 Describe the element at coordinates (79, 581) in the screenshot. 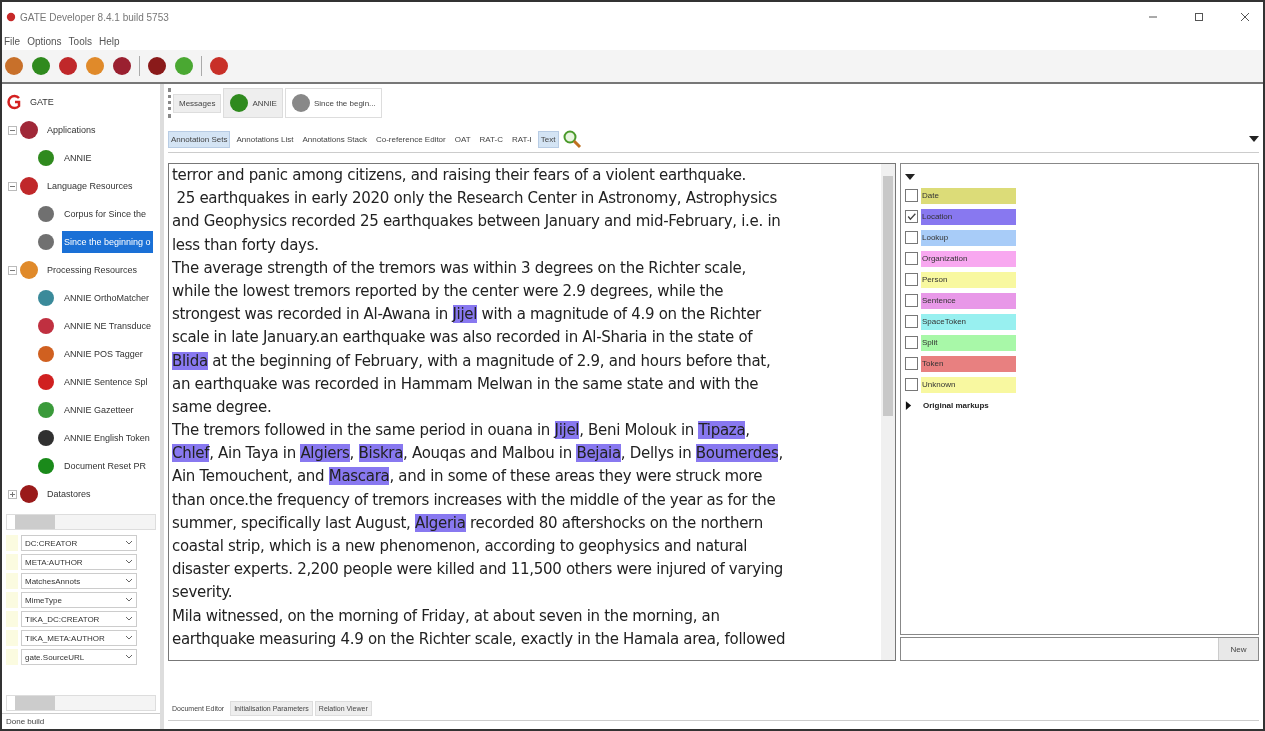

I see `feature-dropdown: MatchesAnnots` at that location.